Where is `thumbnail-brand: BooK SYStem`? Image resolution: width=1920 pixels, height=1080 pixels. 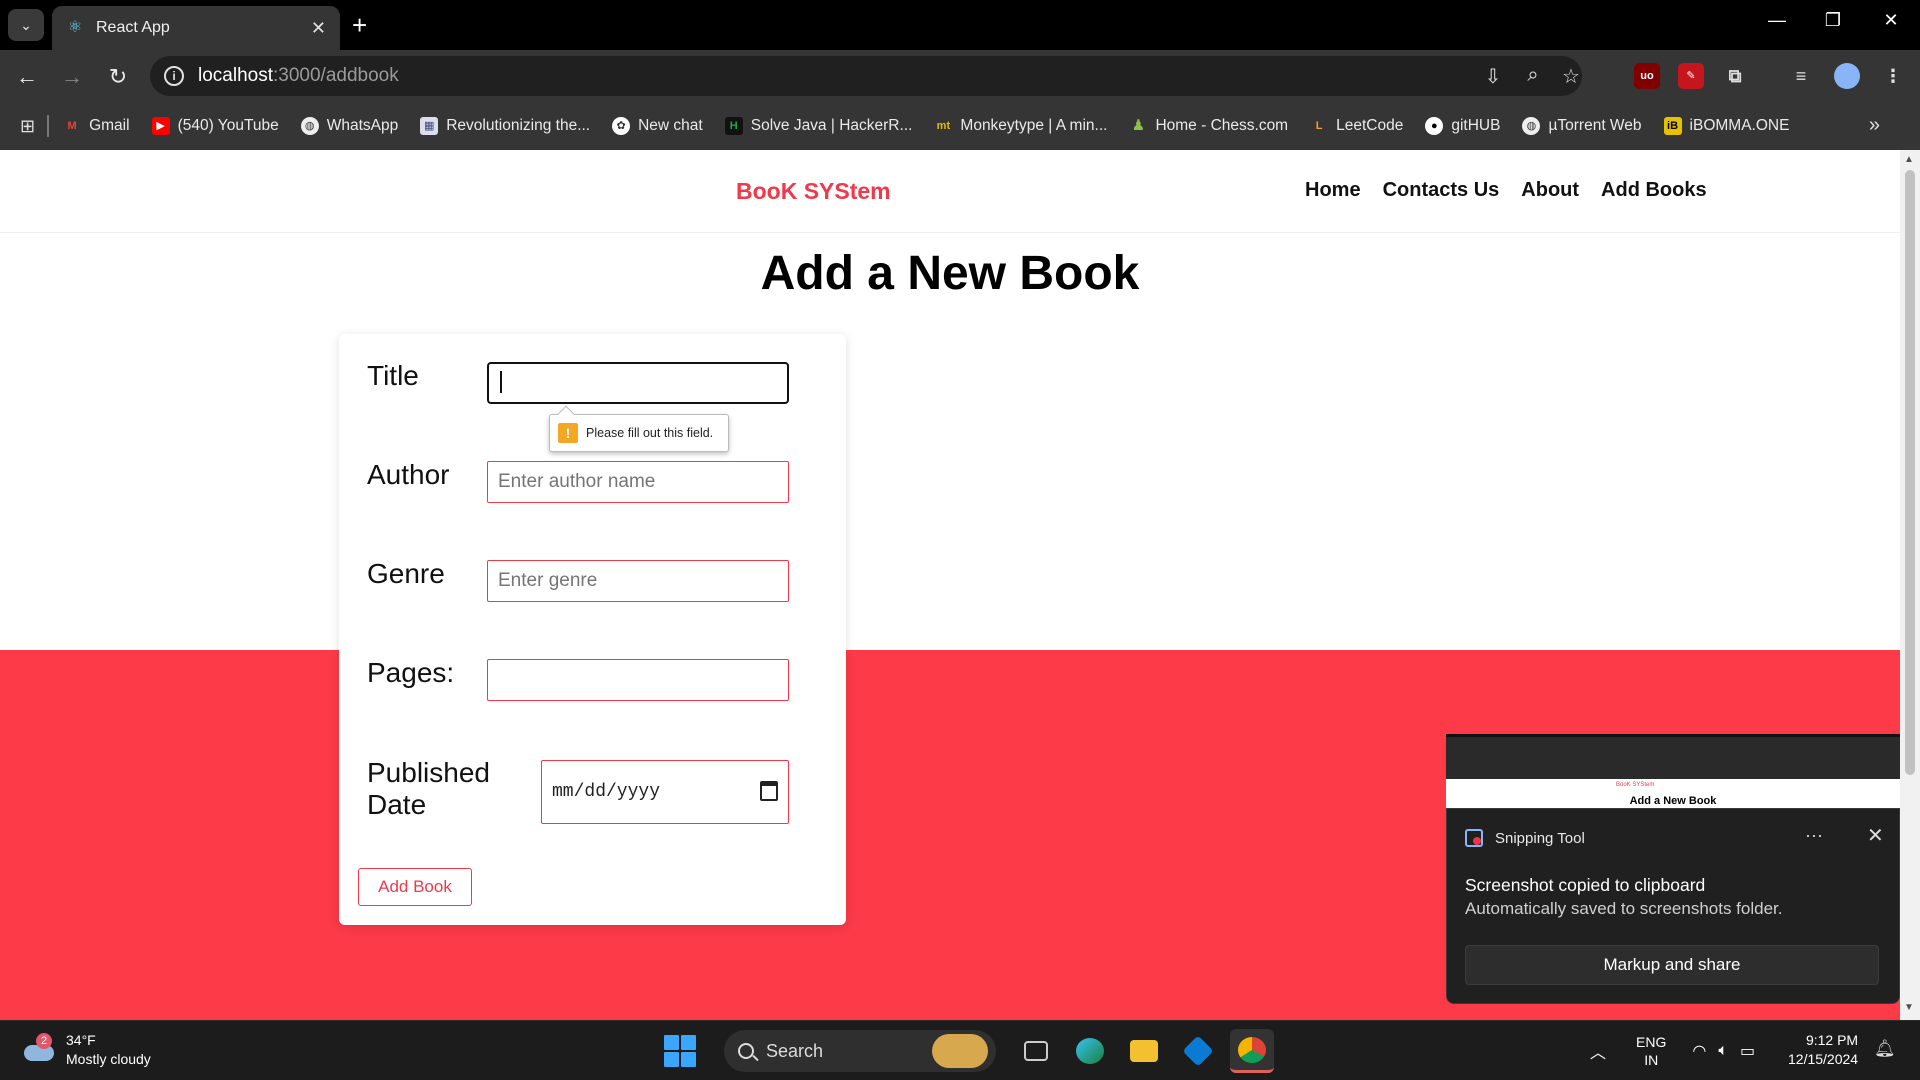 thumbnail-brand: BooK SYStem is located at coordinates (1635, 785).